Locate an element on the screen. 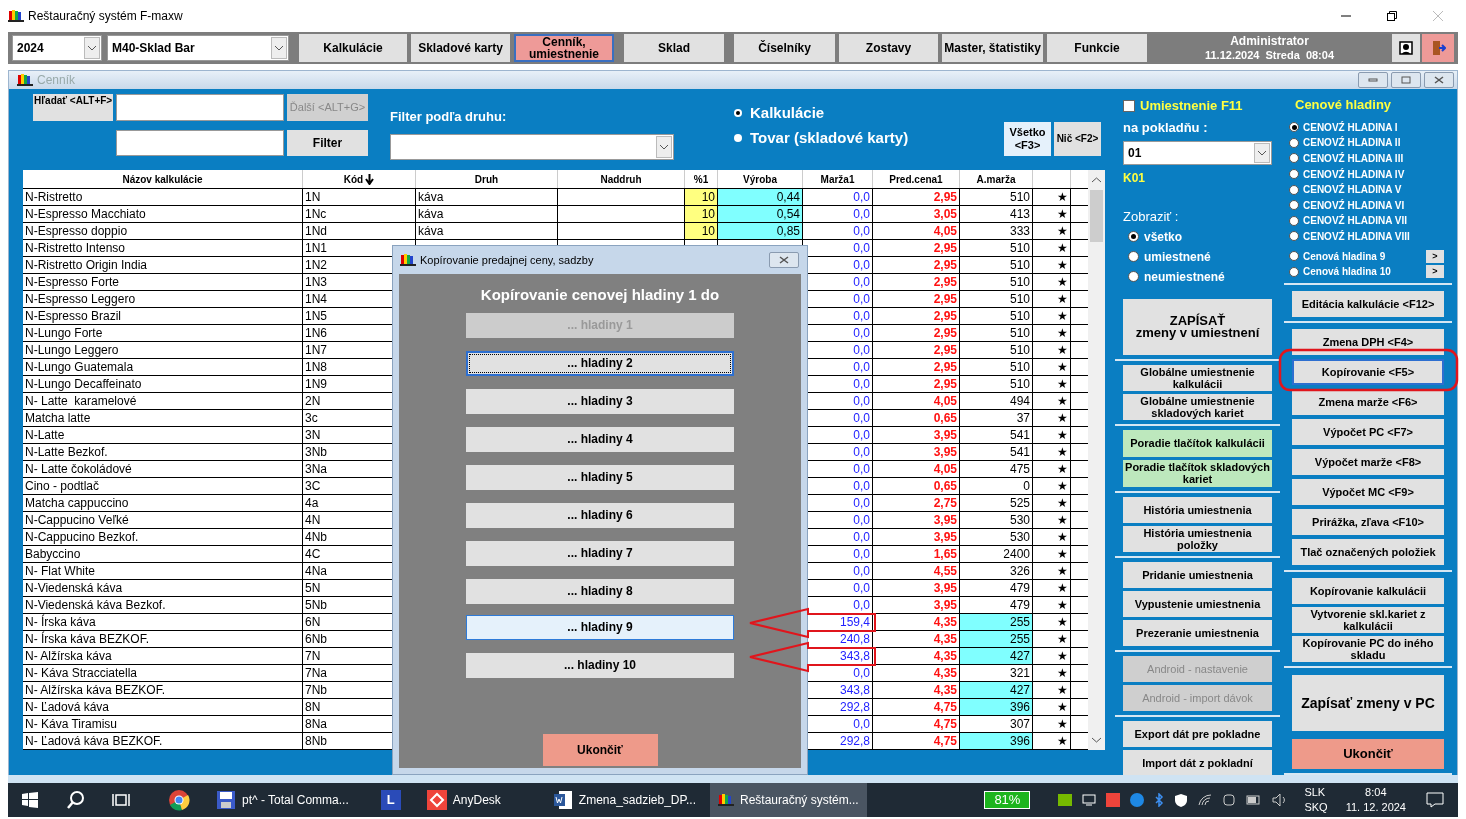 The height and width of the screenshot is (819, 1466). toolbar-tab: Kalkulácie is located at coordinates (353, 48).